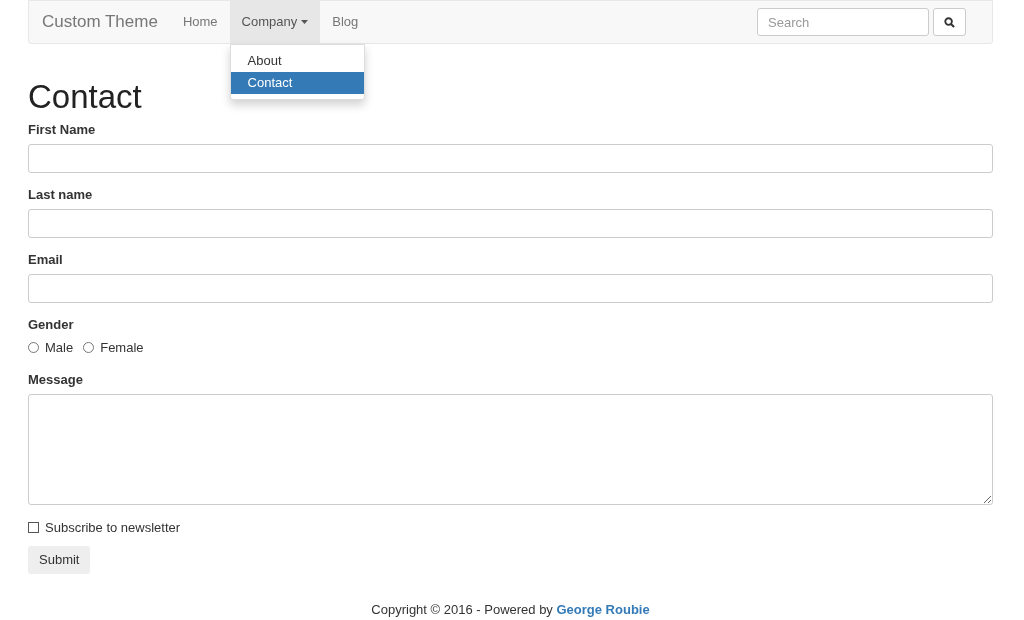 Image resolution: width=1024 pixels, height=620 pixels. I want to click on search-button, so click(949, 22).